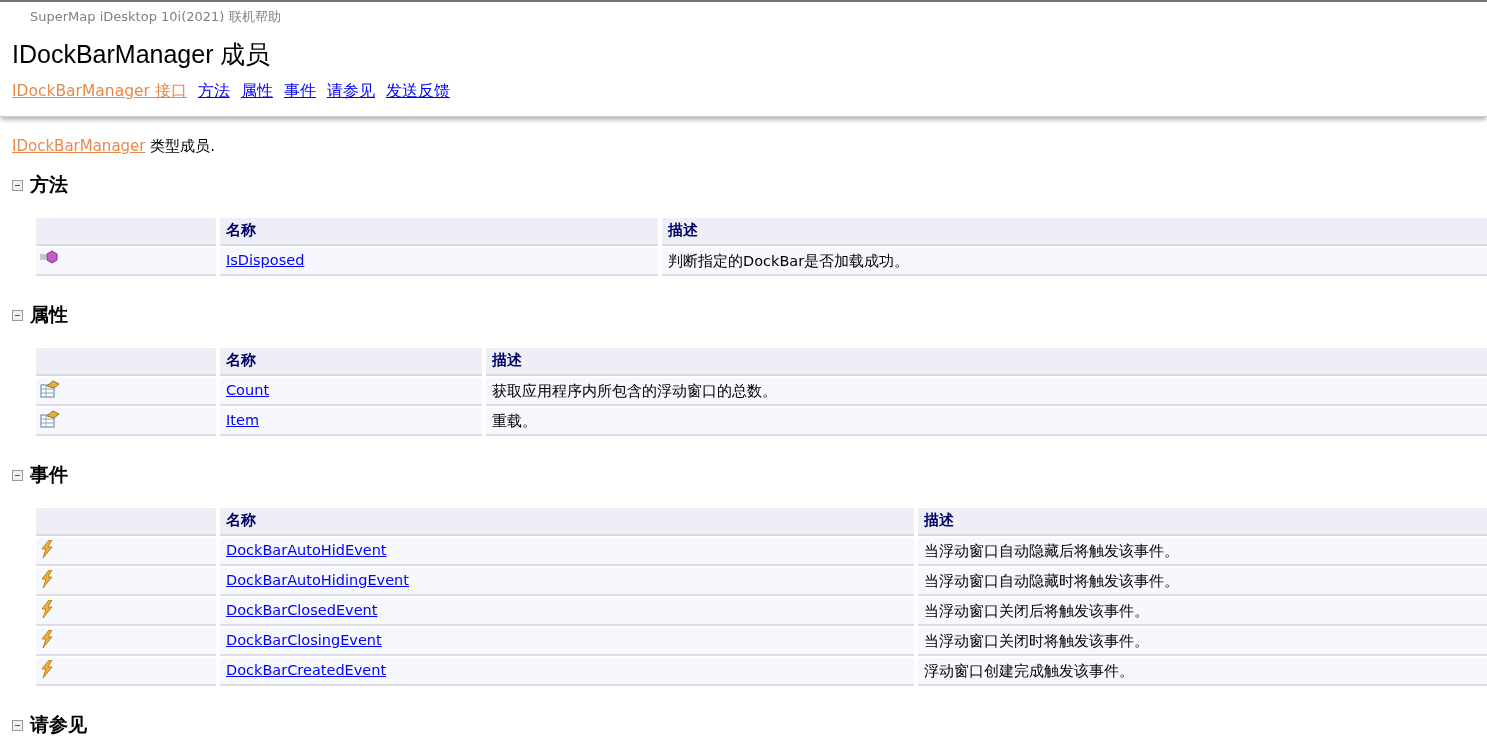 The image size is (1487, 754). Describe the element at coordinates (248, 390) in the screenshot. I see `member-link: Count` at that location.